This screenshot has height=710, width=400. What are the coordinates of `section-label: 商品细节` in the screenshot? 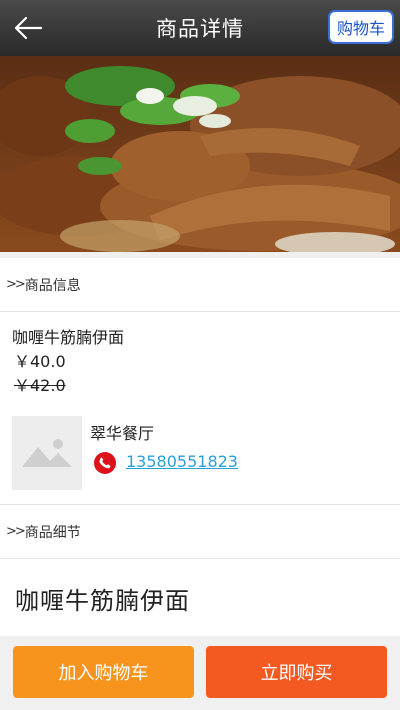 It's located at (52, 532).